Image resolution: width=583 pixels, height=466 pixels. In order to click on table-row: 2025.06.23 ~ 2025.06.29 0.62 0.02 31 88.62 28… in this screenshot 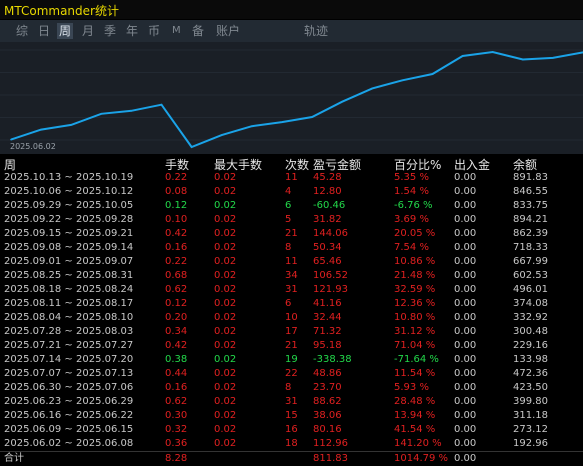, I will do `click(291, 402)`.